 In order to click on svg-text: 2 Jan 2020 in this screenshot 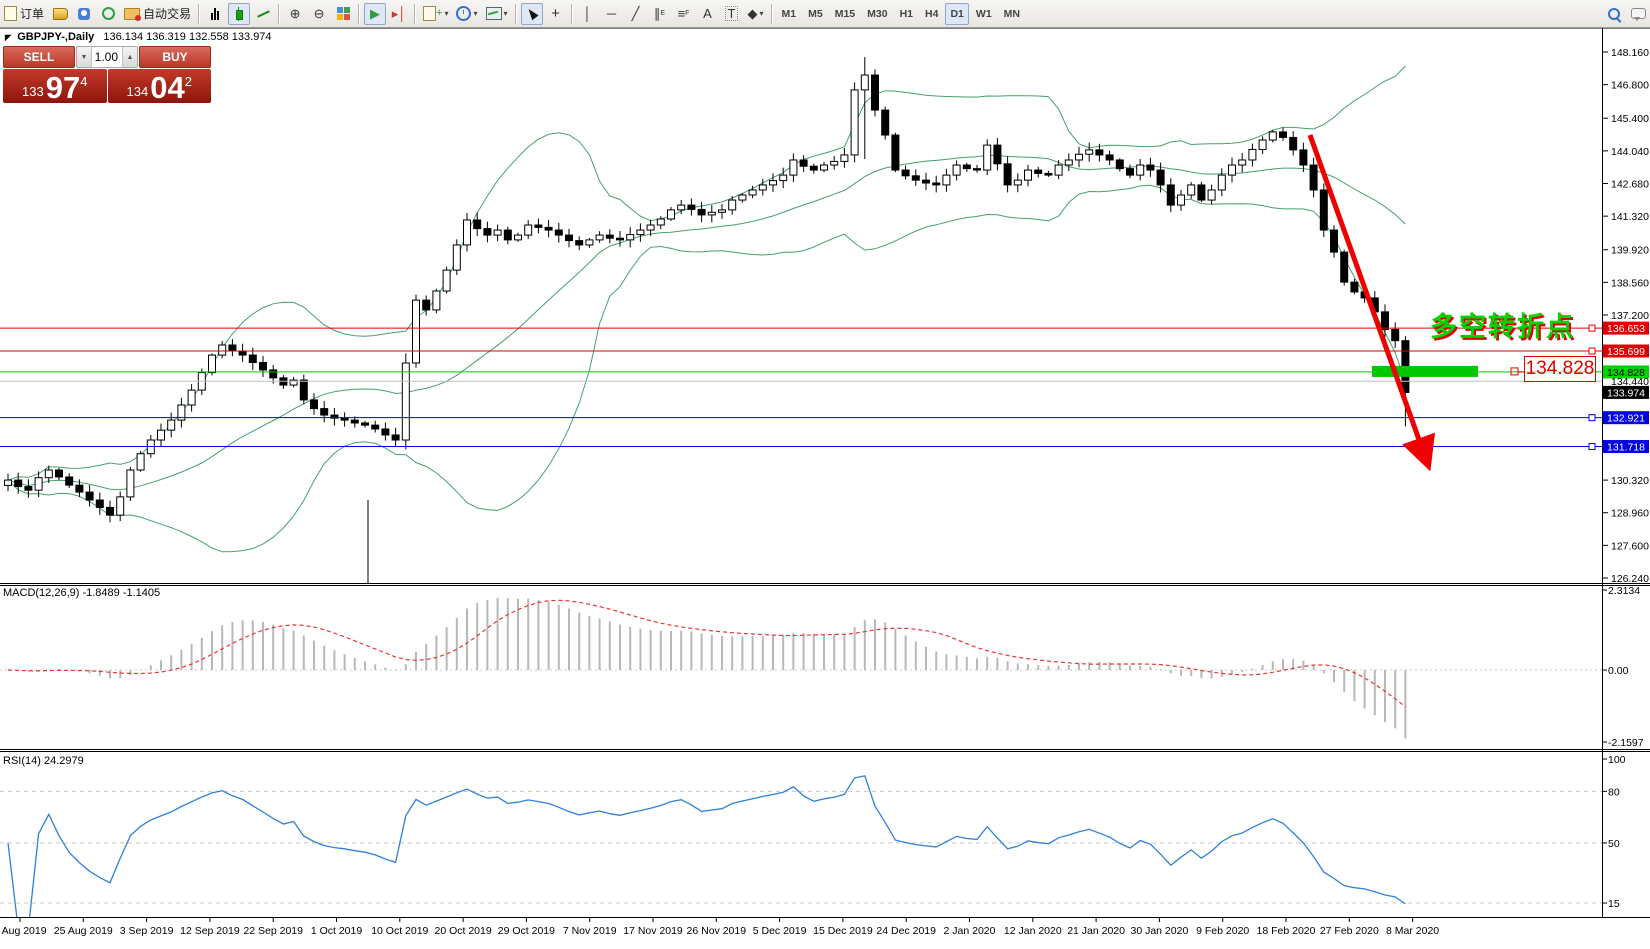, I will do `click(970, 931)`.